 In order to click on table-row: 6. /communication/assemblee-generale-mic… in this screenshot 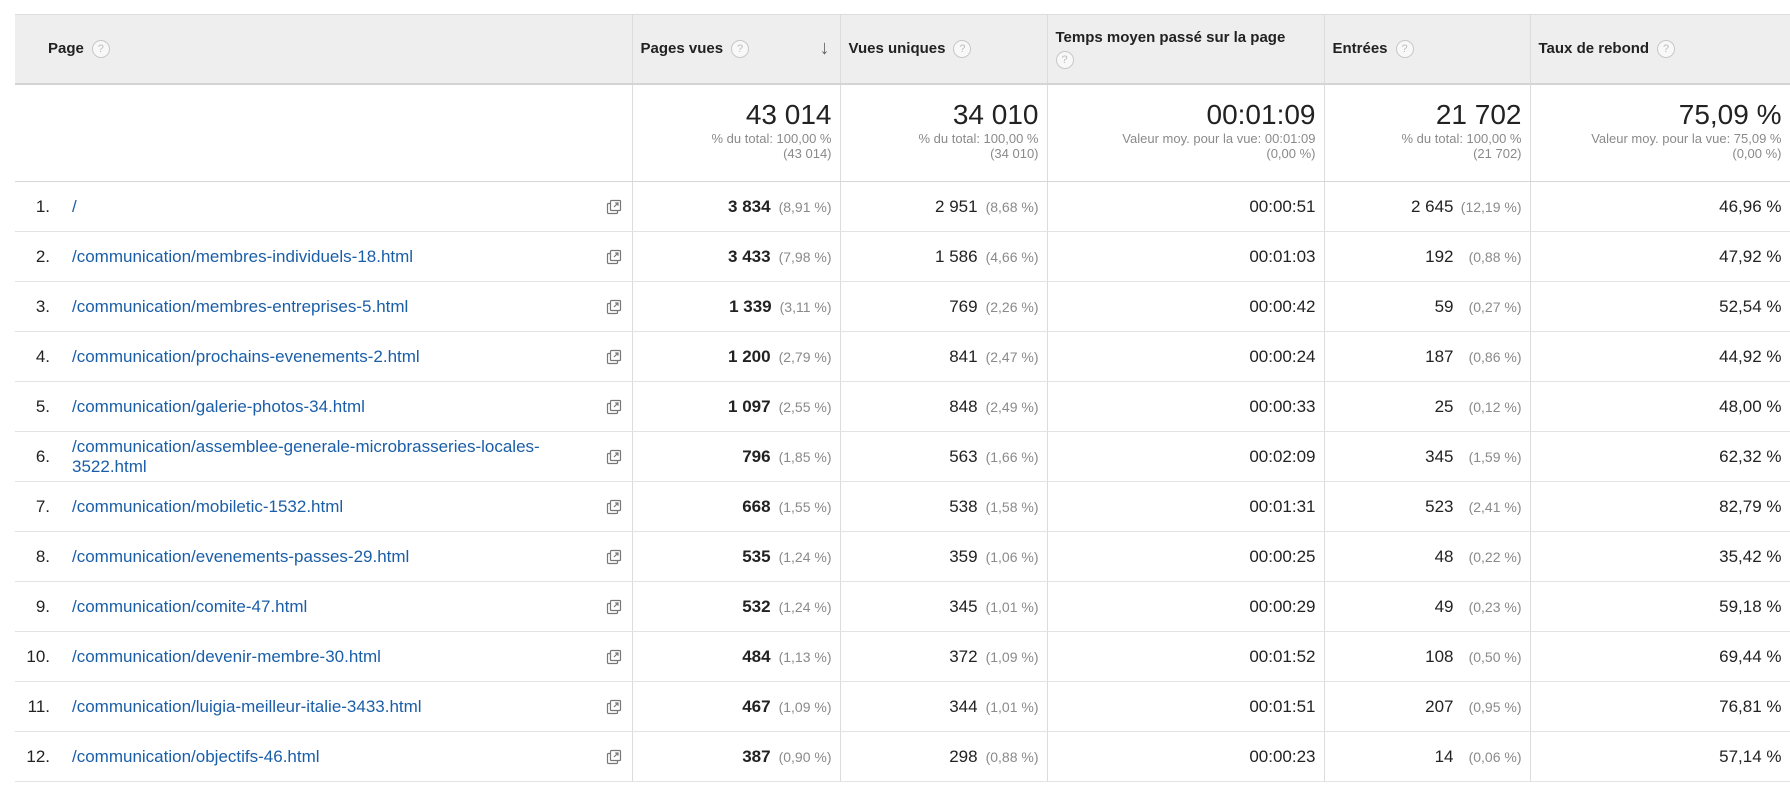, I will do `click(902, 456)`.